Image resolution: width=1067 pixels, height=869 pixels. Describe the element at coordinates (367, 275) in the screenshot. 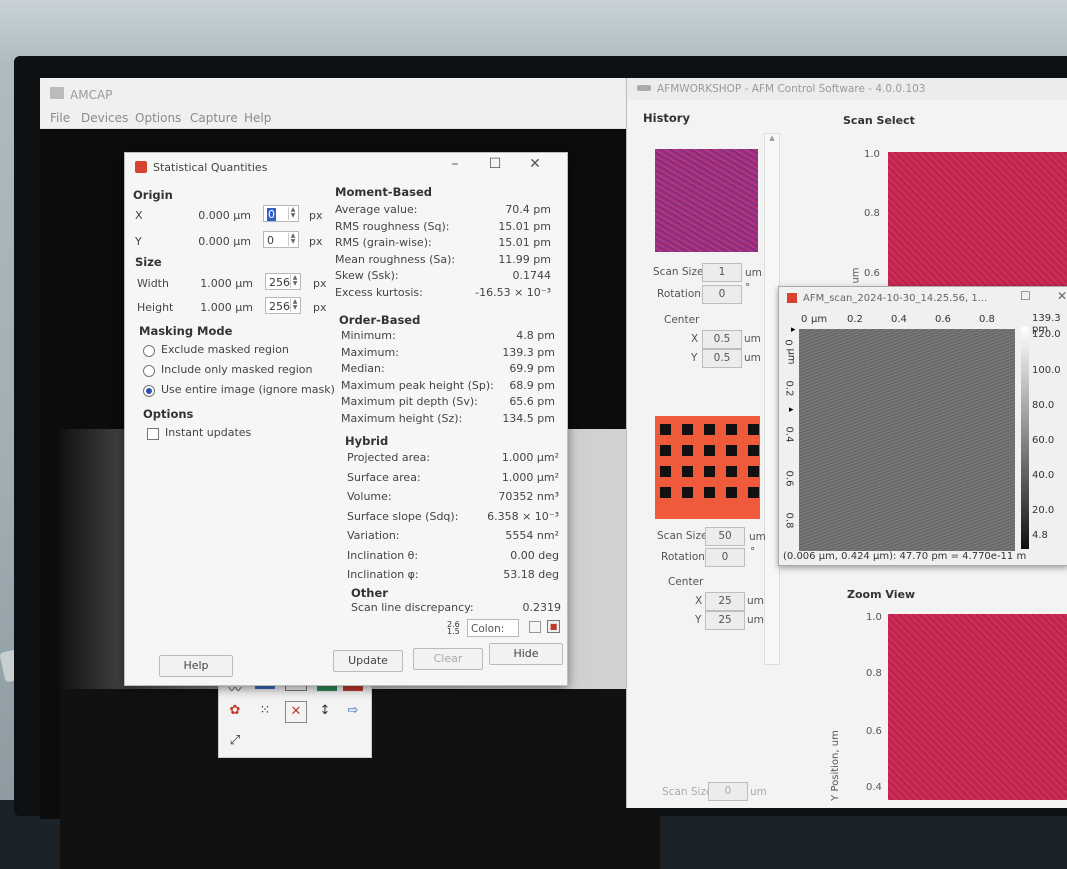

I see `moment-row-label: Skew (Ssk):` at that location.